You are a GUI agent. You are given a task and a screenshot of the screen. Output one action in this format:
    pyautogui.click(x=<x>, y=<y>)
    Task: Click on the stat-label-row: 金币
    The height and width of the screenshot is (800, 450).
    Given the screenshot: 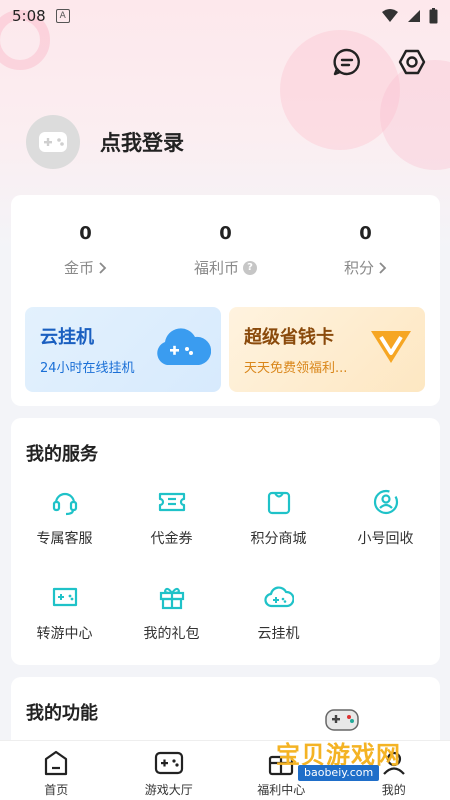 What is the action you would take?
    pyautogui.click(x=85, y=267)
    